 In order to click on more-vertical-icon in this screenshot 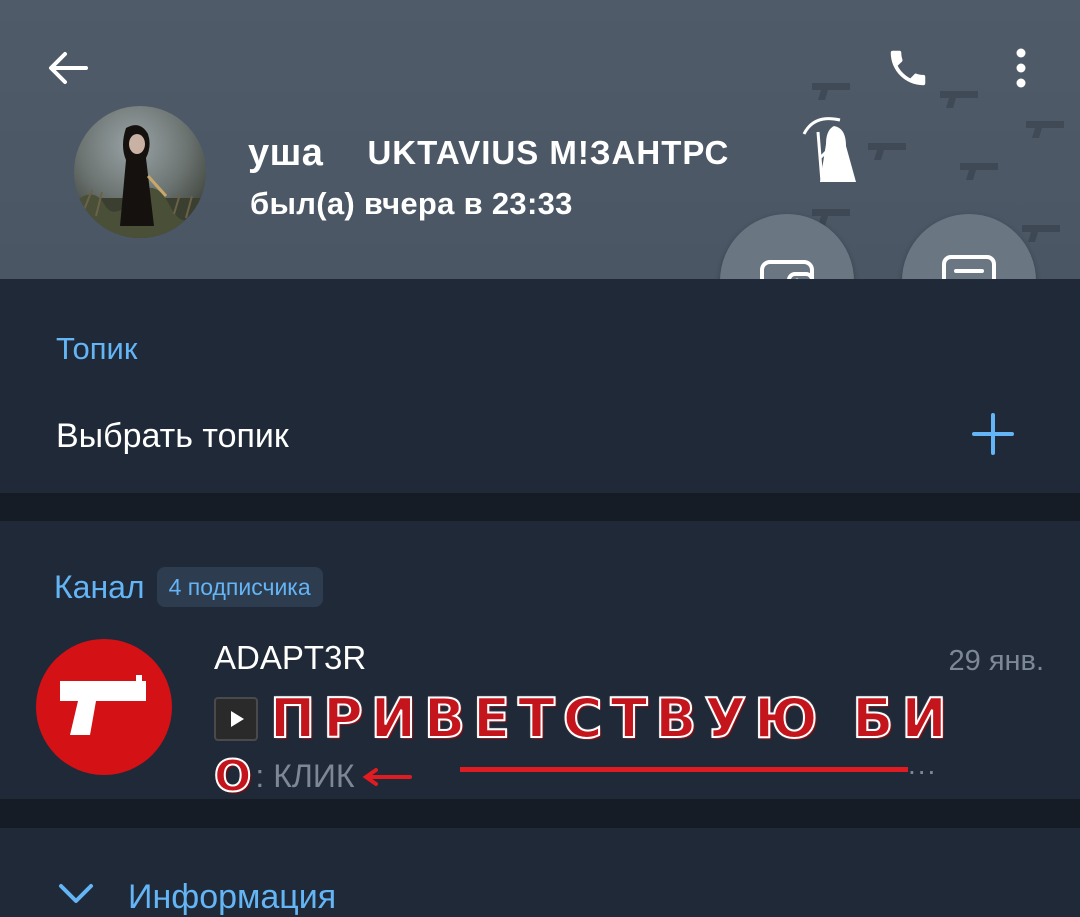, I will do `click(1021, 68)`.